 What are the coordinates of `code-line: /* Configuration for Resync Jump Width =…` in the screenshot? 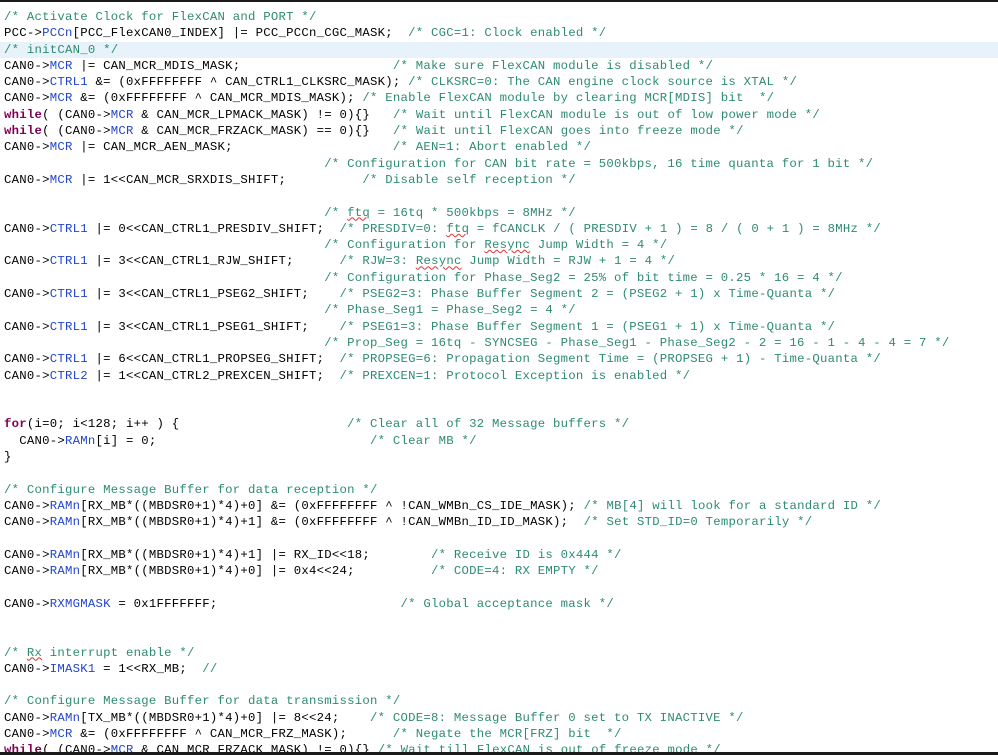 It's located at (499, 245).